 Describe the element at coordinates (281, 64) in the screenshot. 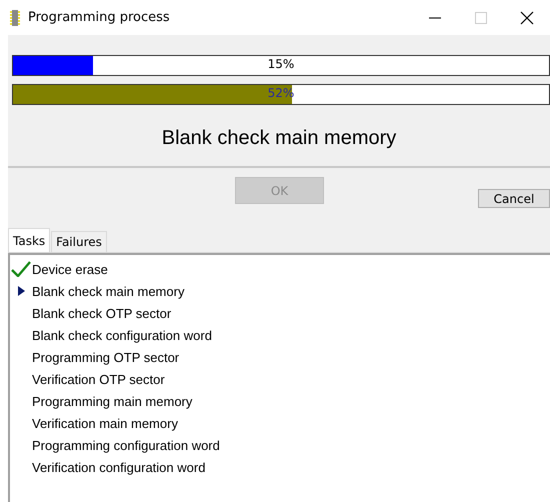

I see `progress-reading: 15%` at that location.